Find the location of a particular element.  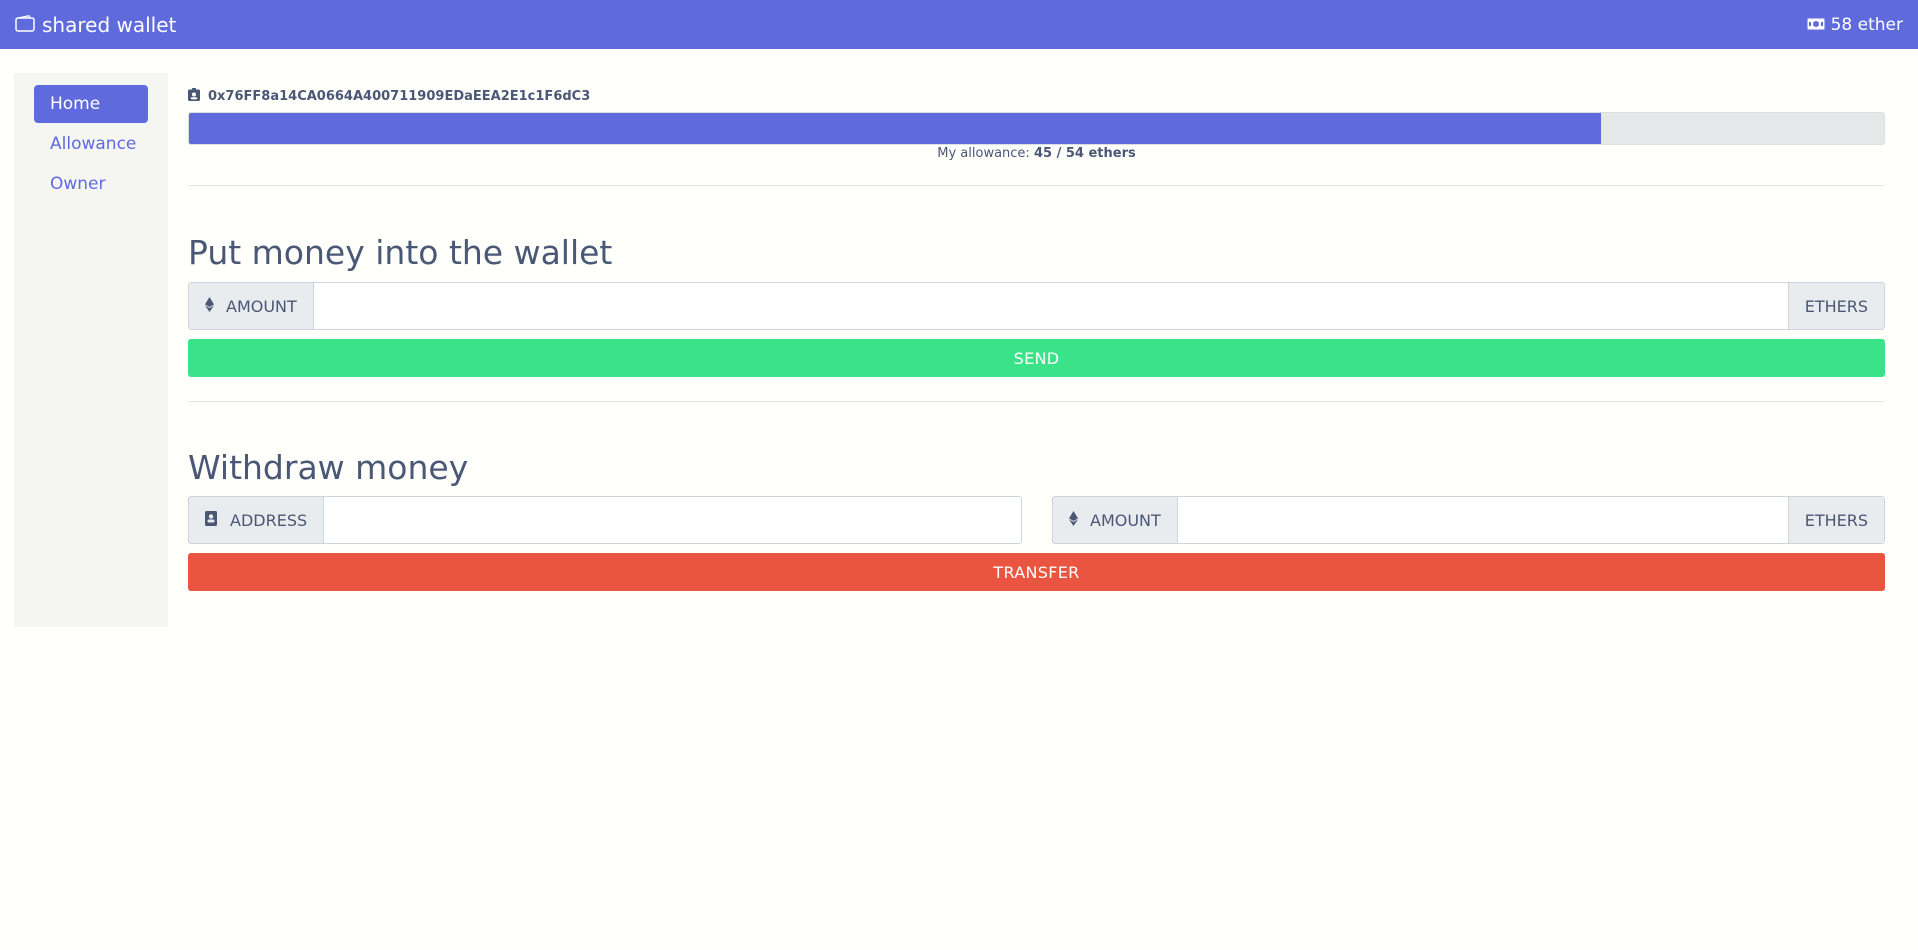

withdraw-amount-label: AMOUNT is located at coordinates (1125, 520).